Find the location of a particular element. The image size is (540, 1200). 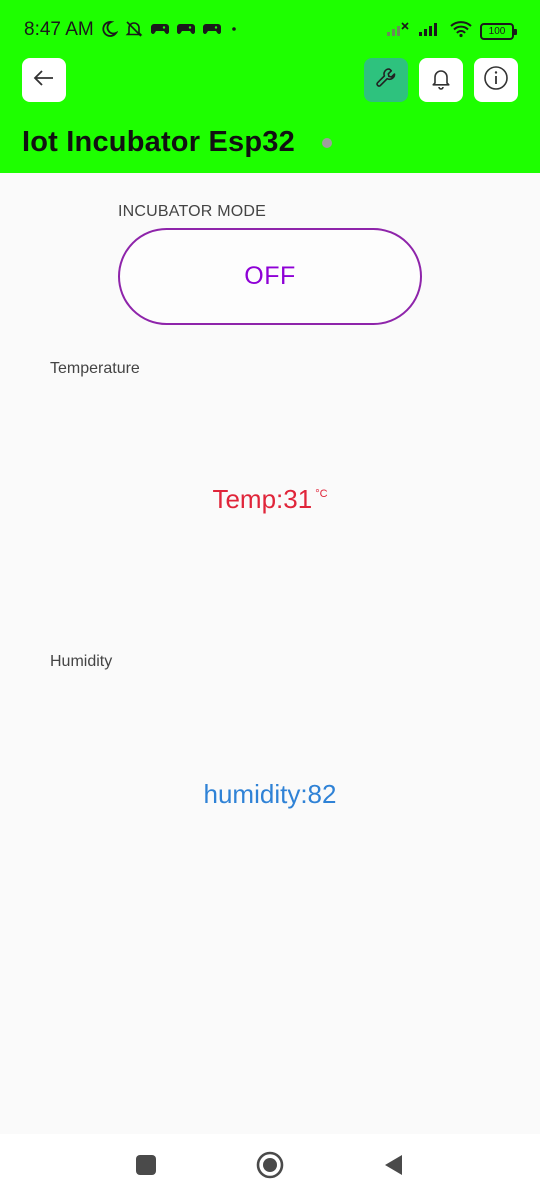

temperature-value: Temp:31 is located at coordinates (262, 499).